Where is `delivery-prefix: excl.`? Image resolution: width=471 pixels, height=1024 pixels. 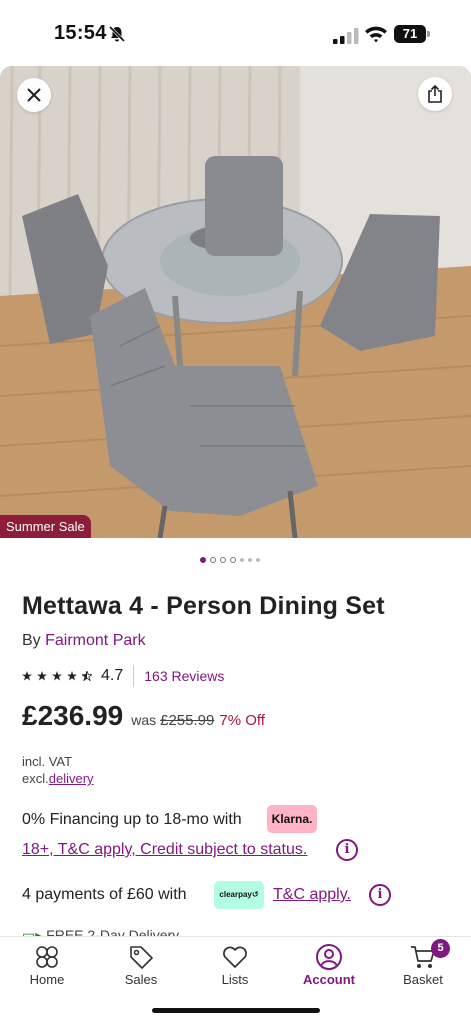 delivery-prefix: excl. is located at coordinates (35, 778).